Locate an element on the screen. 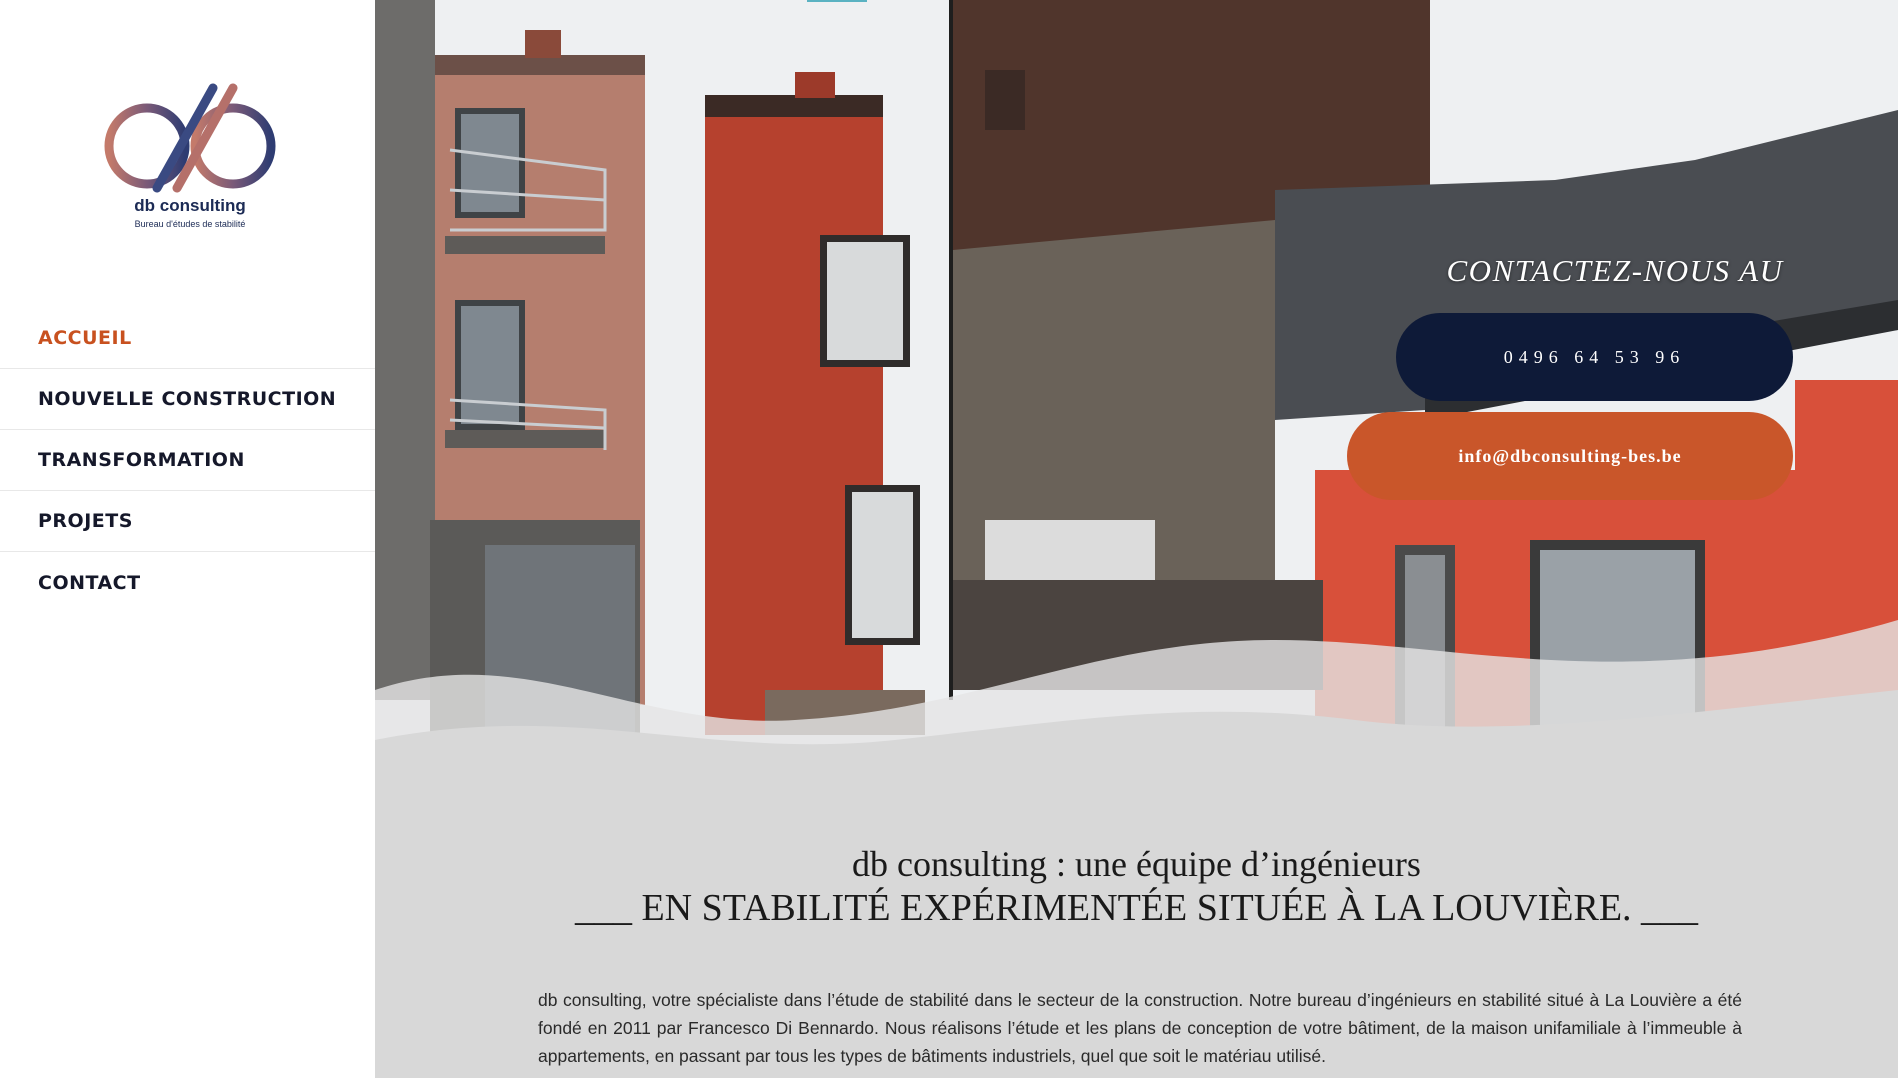 The height and width of the screenshot is (1078, 1898). heading-line-1: db consulting : une équipe d’ingénieurs is located at coordinates (1136, 864).